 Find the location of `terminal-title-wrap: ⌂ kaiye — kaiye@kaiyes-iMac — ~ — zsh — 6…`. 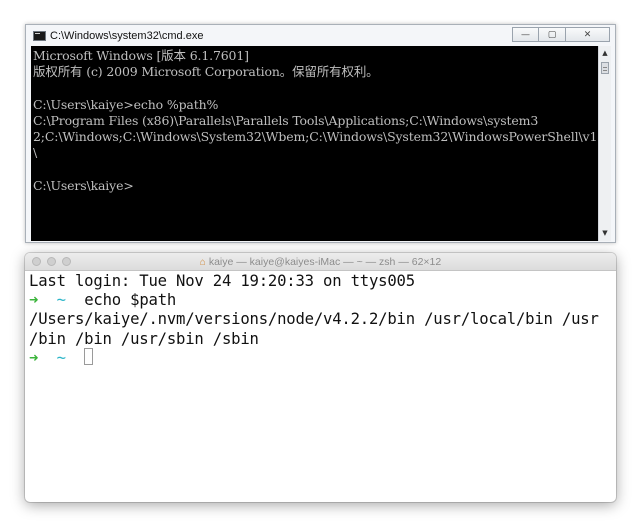

terminal-title-wrap: ⌂ kaiye — kaiye@kaiyes-iMac — ~ — zsh — 6… is located at coordinates (320, 262).